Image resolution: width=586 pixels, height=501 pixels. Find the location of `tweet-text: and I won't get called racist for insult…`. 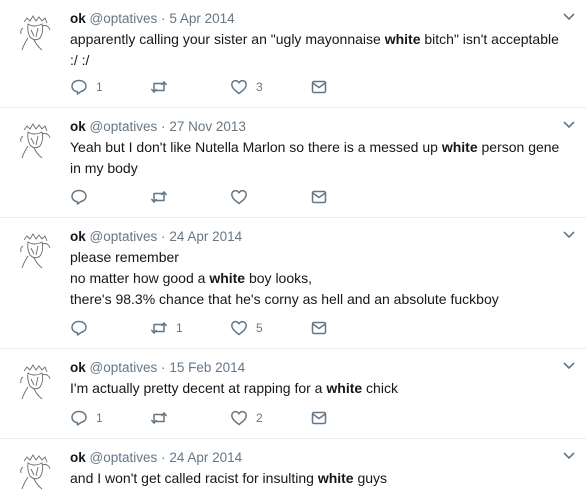

tweet-text: and I won't get called racist for insult… is located at coordinates (322, 478).